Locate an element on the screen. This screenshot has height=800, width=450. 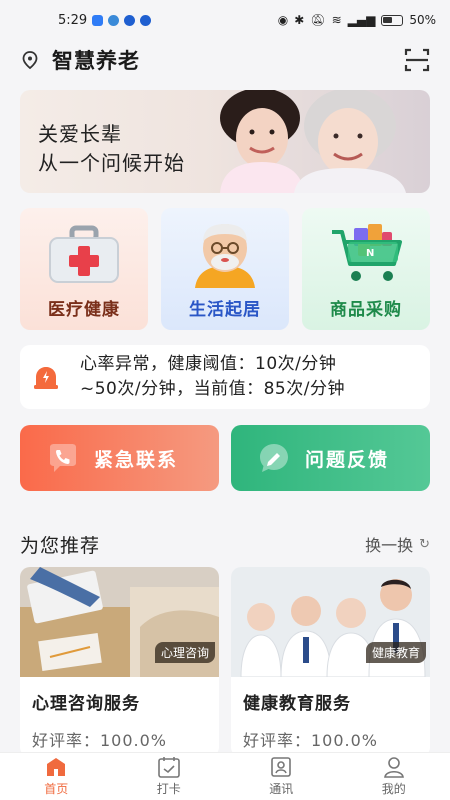
refresh-label: 换一换 is located at coordinates (389, 545).